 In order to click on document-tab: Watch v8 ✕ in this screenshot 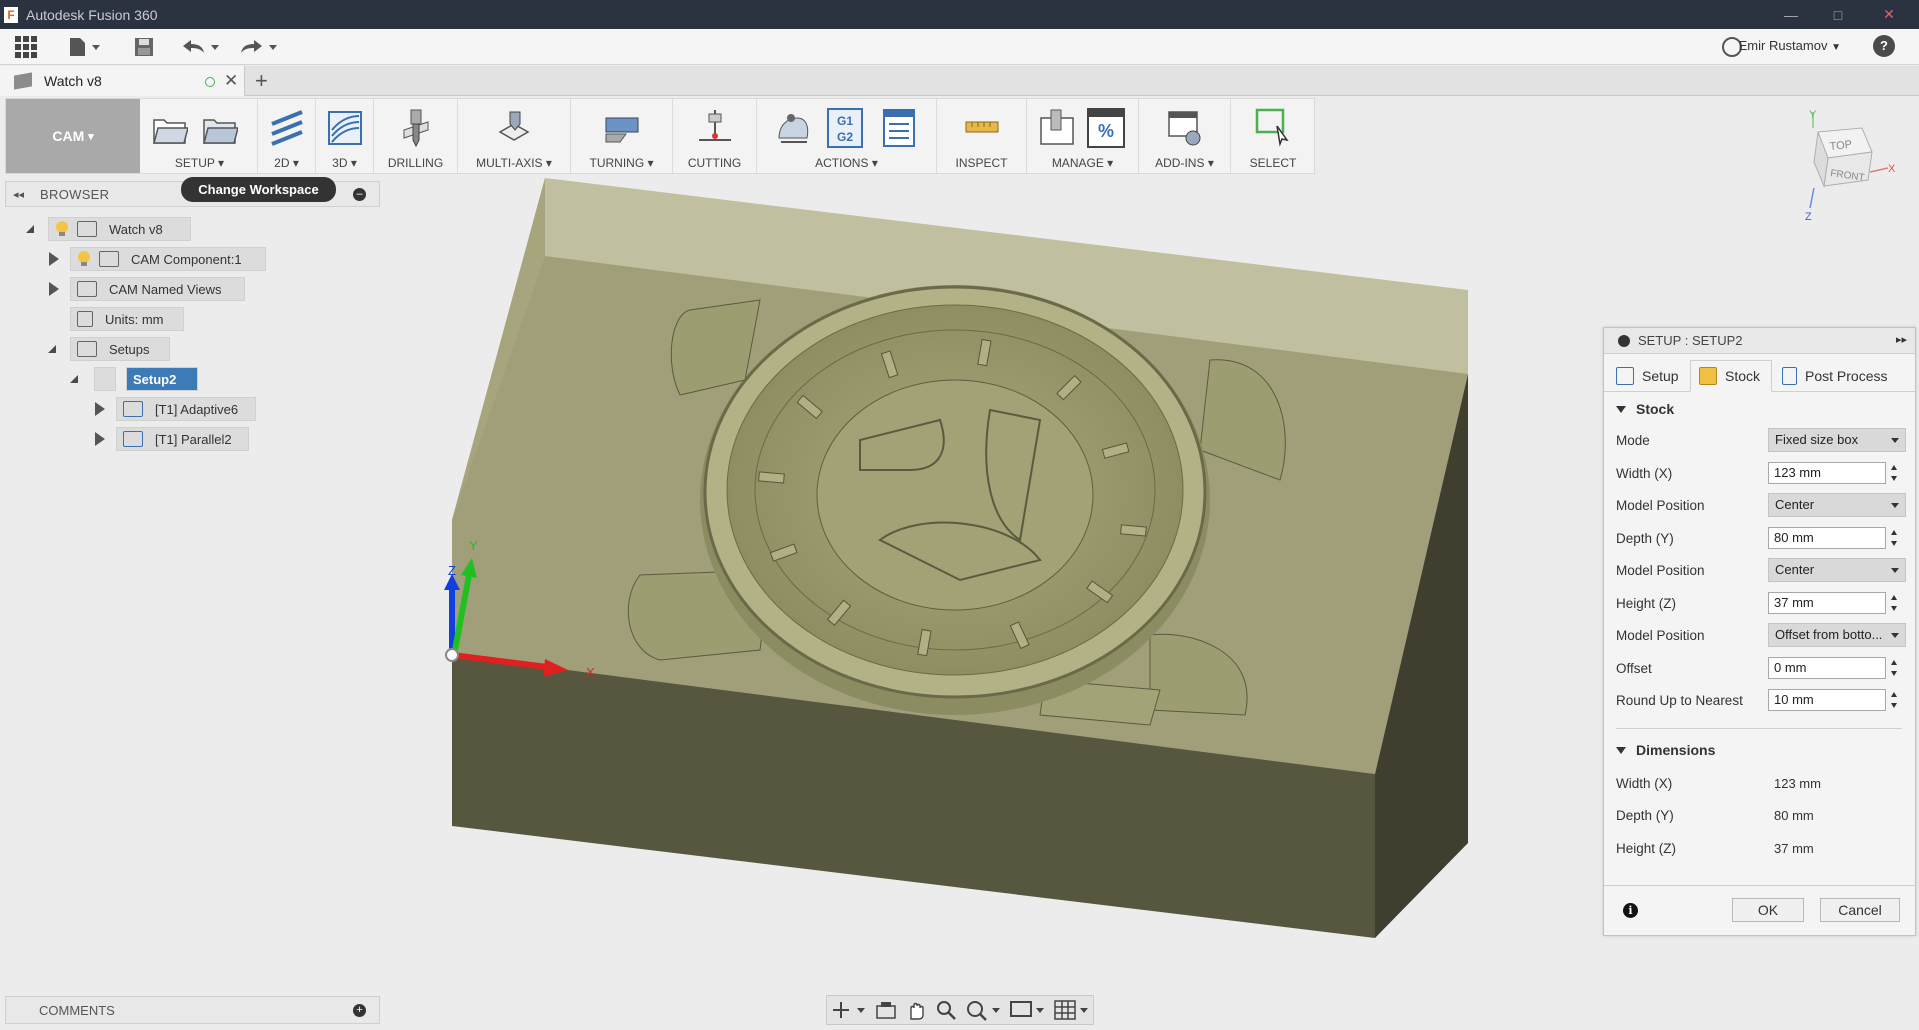, I will do `click(122, 81)`.